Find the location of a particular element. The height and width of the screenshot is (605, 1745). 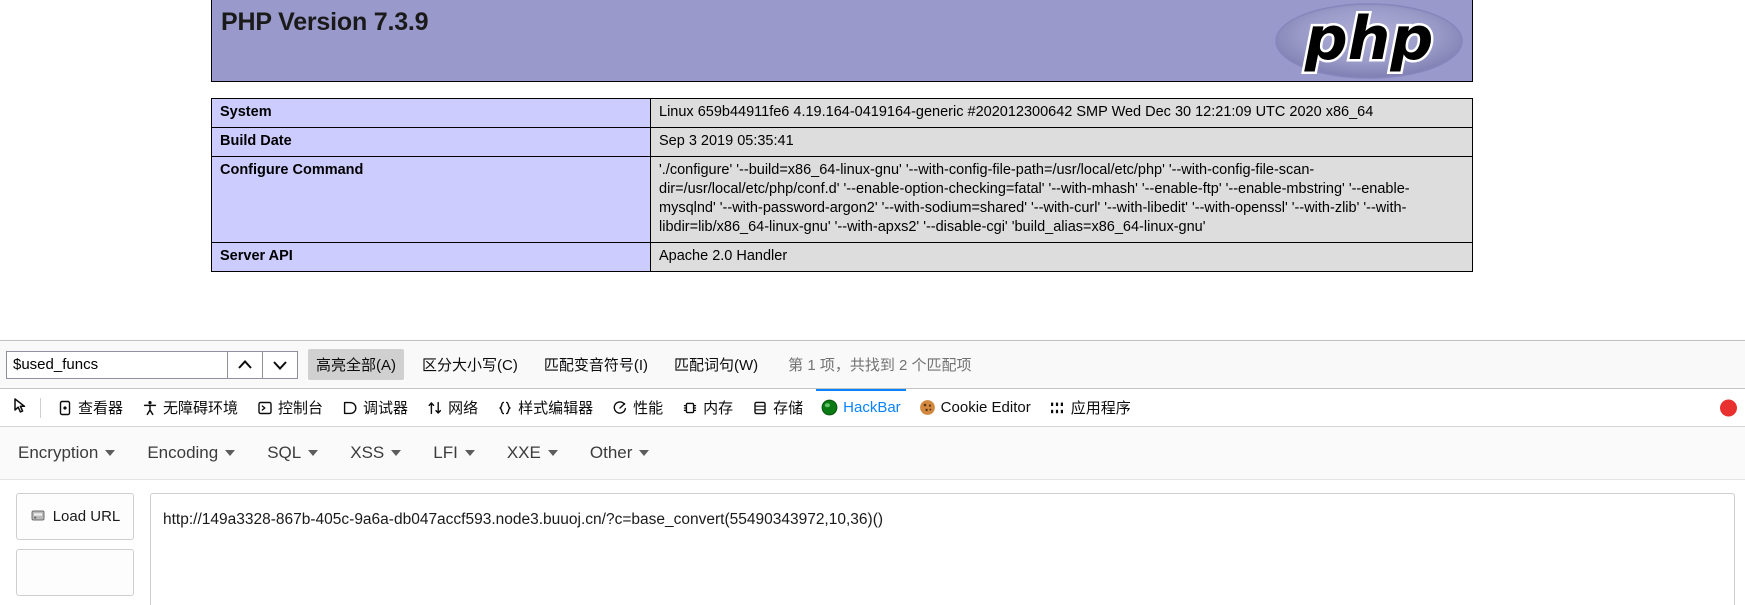

find-next-button is located at coordinates (280, 364).